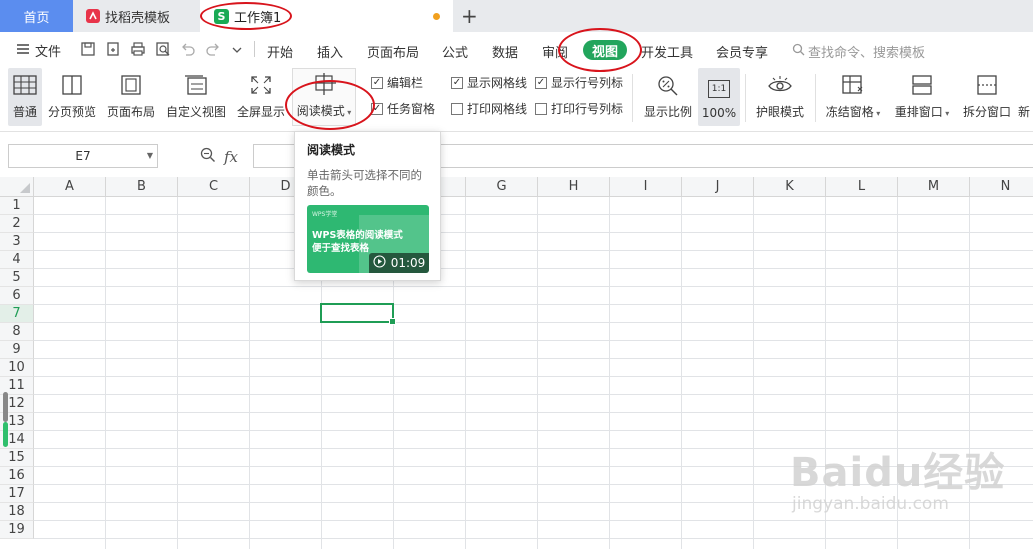  What do you see at coordinates (330, 105) in the screenshot?
I see `annotation-oval-reading-mode` at bounding box center [330, 105].